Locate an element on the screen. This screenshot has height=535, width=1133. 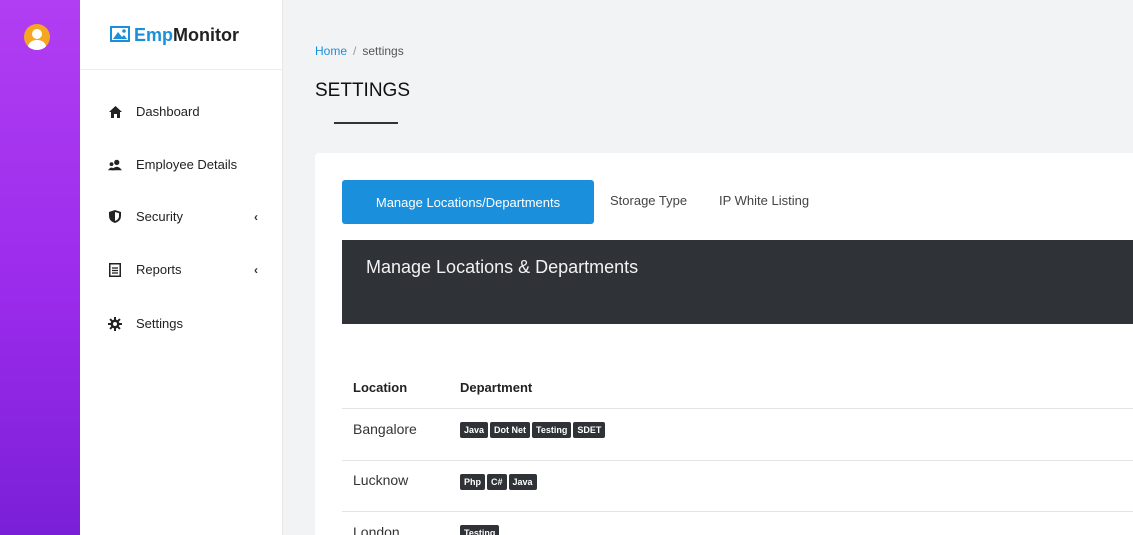
sidebar-item-label: Employee Details is located at coordinates (187, 164).